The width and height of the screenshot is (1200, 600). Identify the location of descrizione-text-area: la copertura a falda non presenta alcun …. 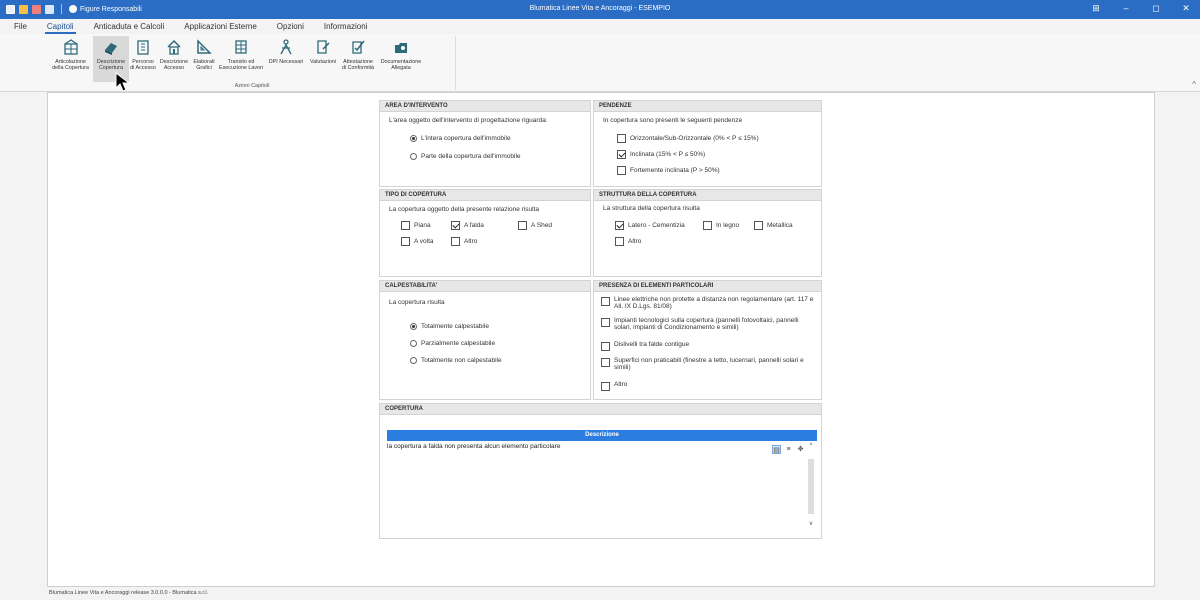
(602, 484).